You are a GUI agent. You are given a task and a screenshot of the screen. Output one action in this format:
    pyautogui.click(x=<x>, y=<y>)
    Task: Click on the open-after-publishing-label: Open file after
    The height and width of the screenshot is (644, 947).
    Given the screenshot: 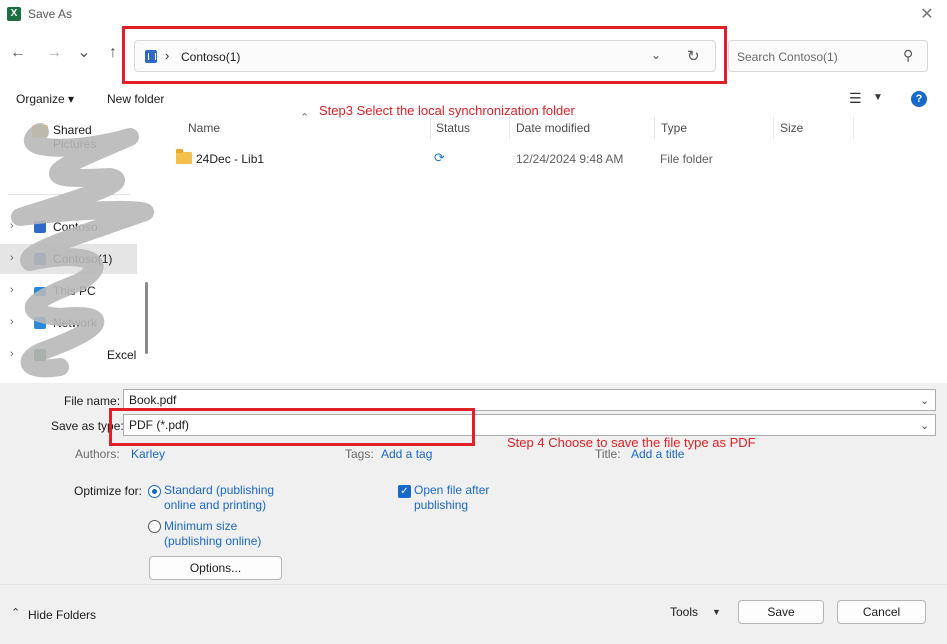 What is the action you would take?
    pyautogui.click(x=451, y=490)
    